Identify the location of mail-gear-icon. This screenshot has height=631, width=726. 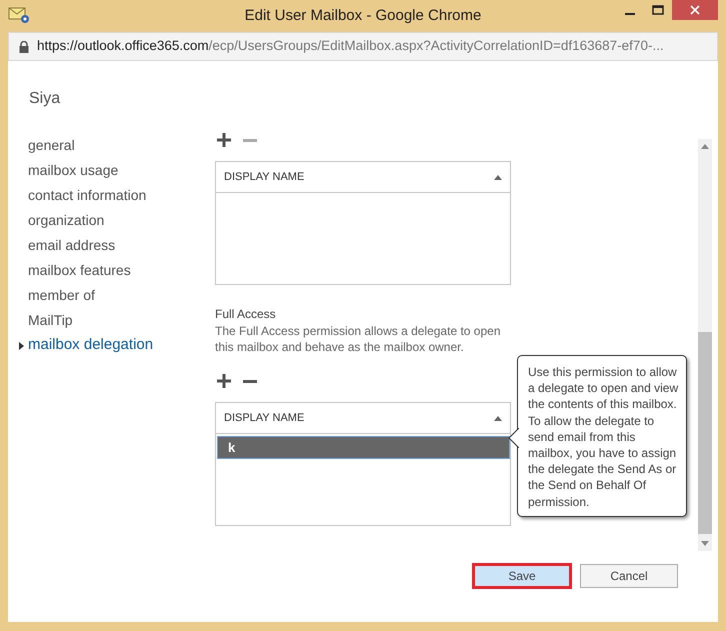
(19, 15).